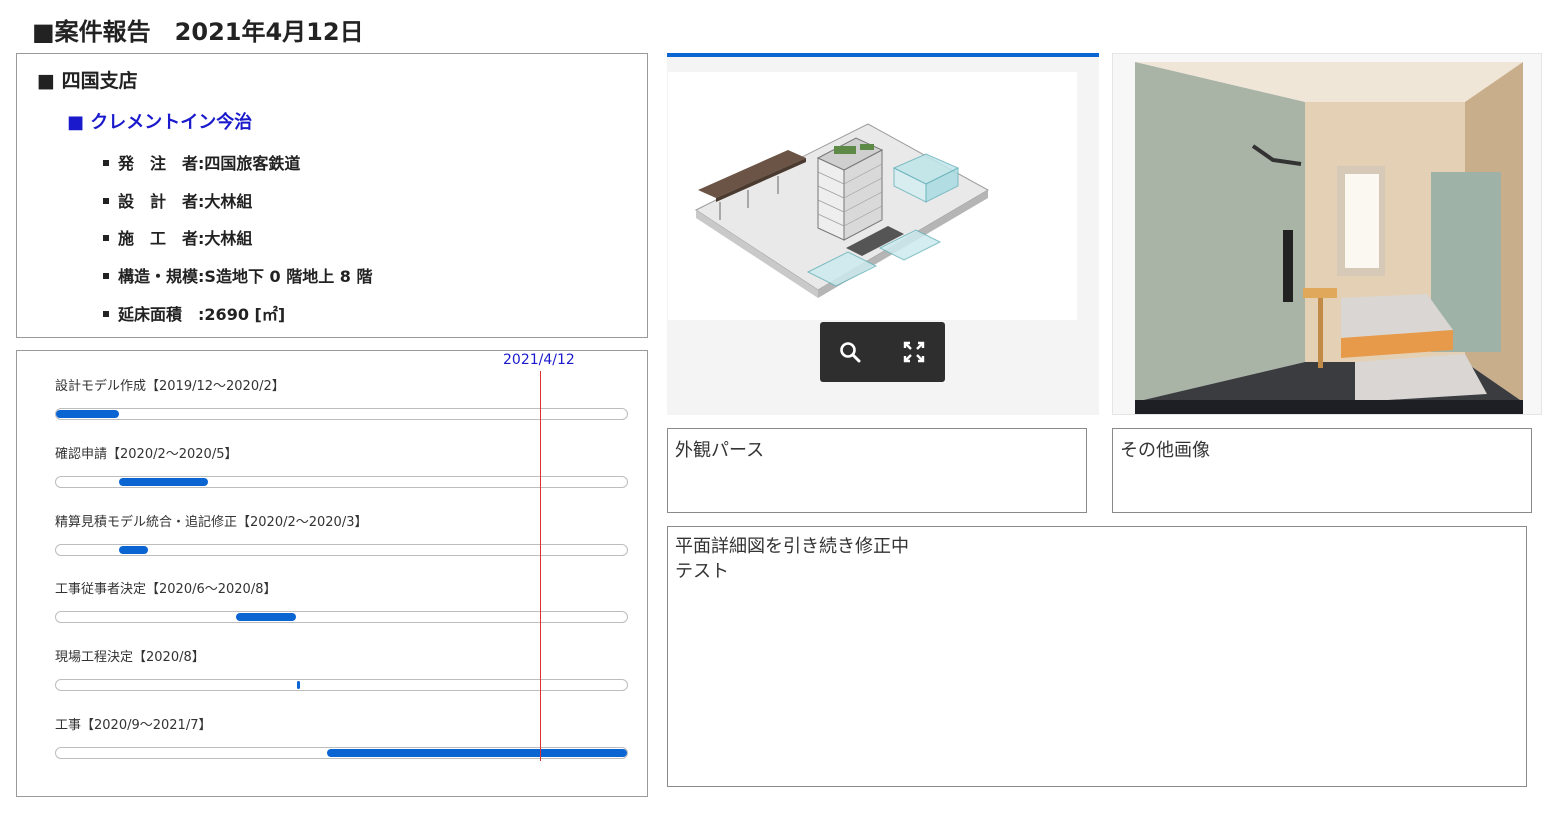 This screenshot has height=835, width=1542. Describe the element at coordinates (540, 566) in the screenshot. I see `today-marker-line` at that location.